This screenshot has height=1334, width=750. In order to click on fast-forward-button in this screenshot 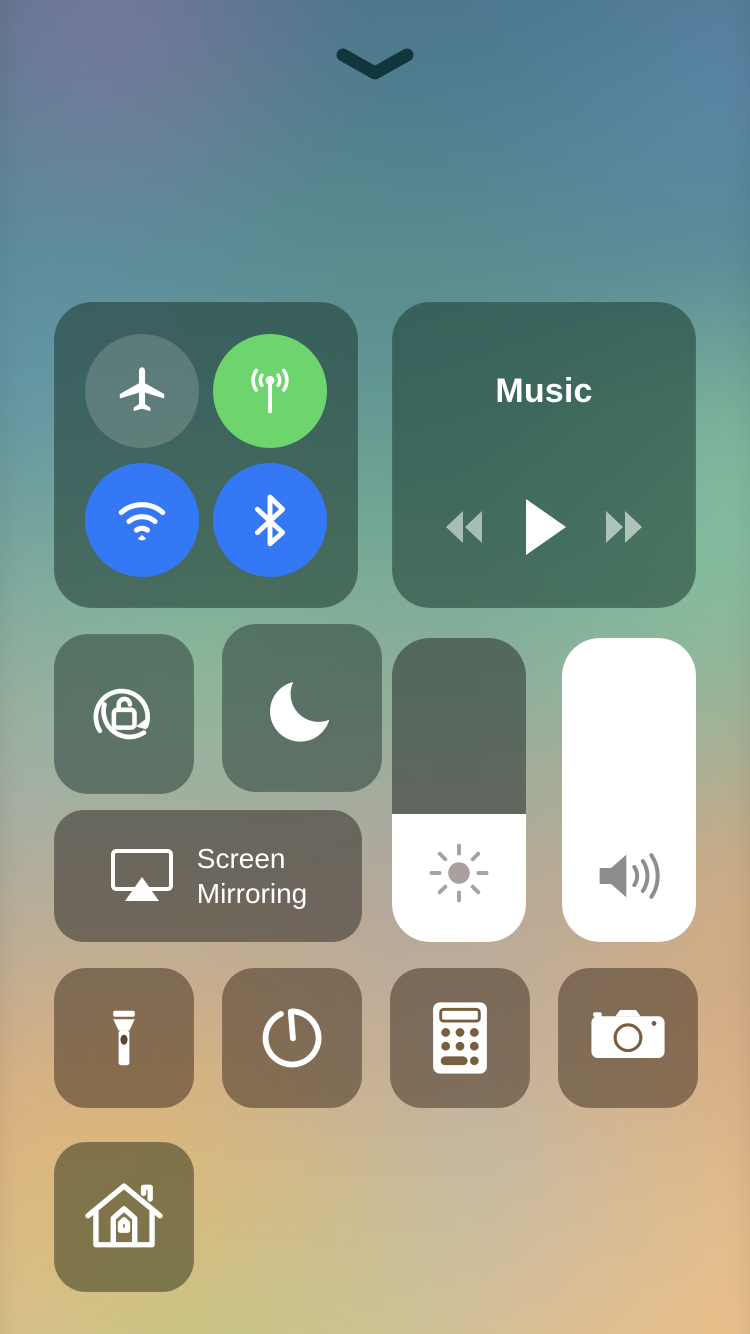, I will do `click(624, 527)`.